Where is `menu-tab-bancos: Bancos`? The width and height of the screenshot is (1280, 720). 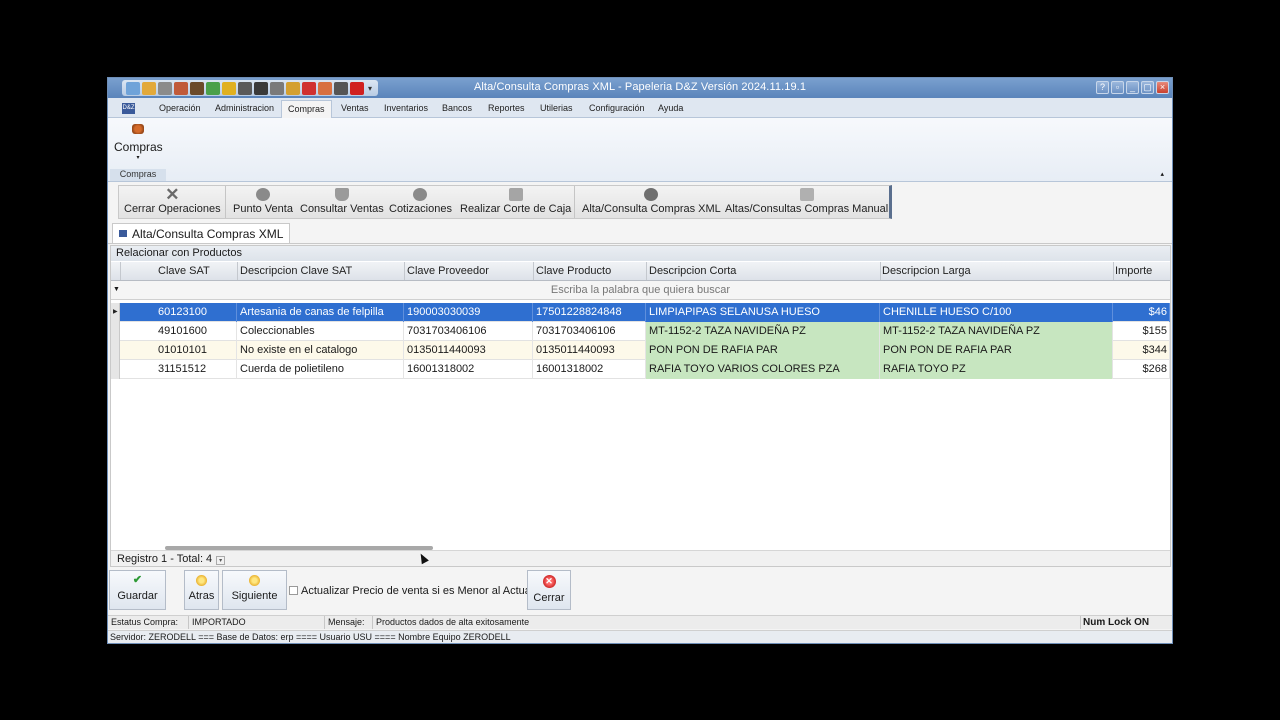 menu-tab-bancos: Bancos is located at coordinates (457, 108).